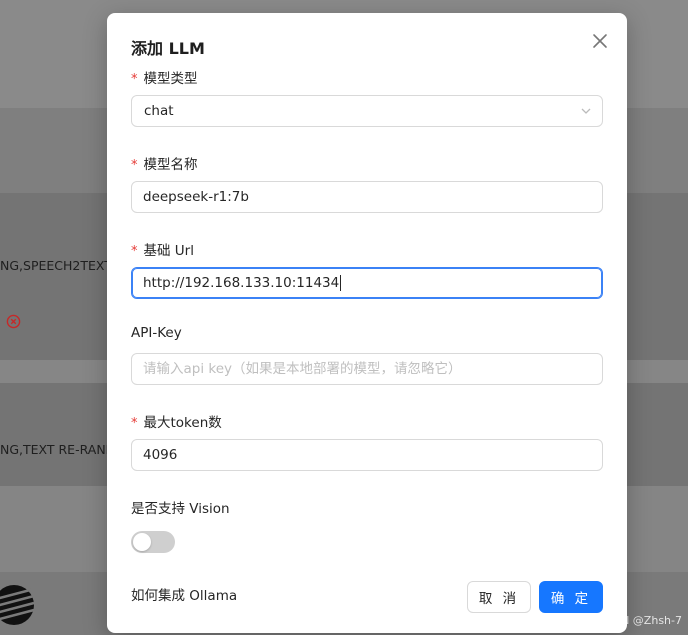 This screenshot has height=635, width=688. I want to click on api-key-input, so click(367, 369).